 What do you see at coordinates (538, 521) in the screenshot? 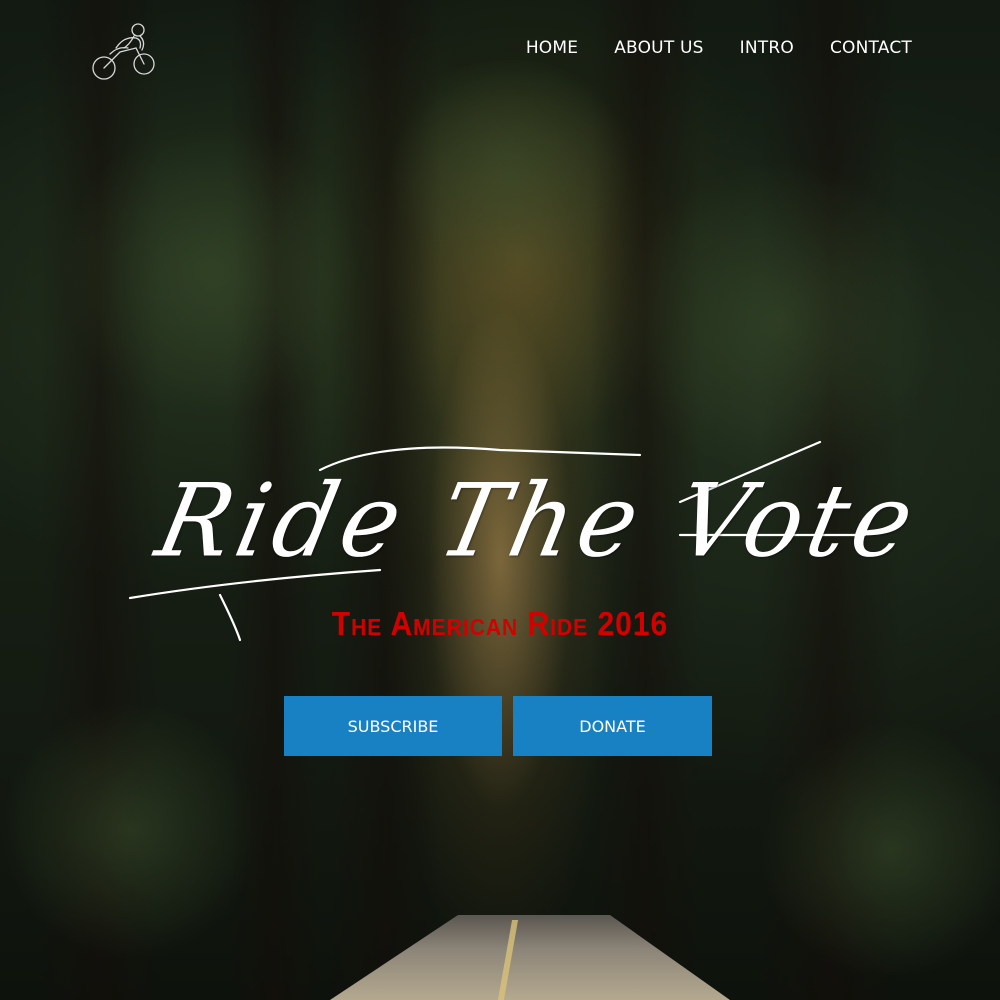
I see `headline-text: Ride The Vote` at bounding box center [538, 521].